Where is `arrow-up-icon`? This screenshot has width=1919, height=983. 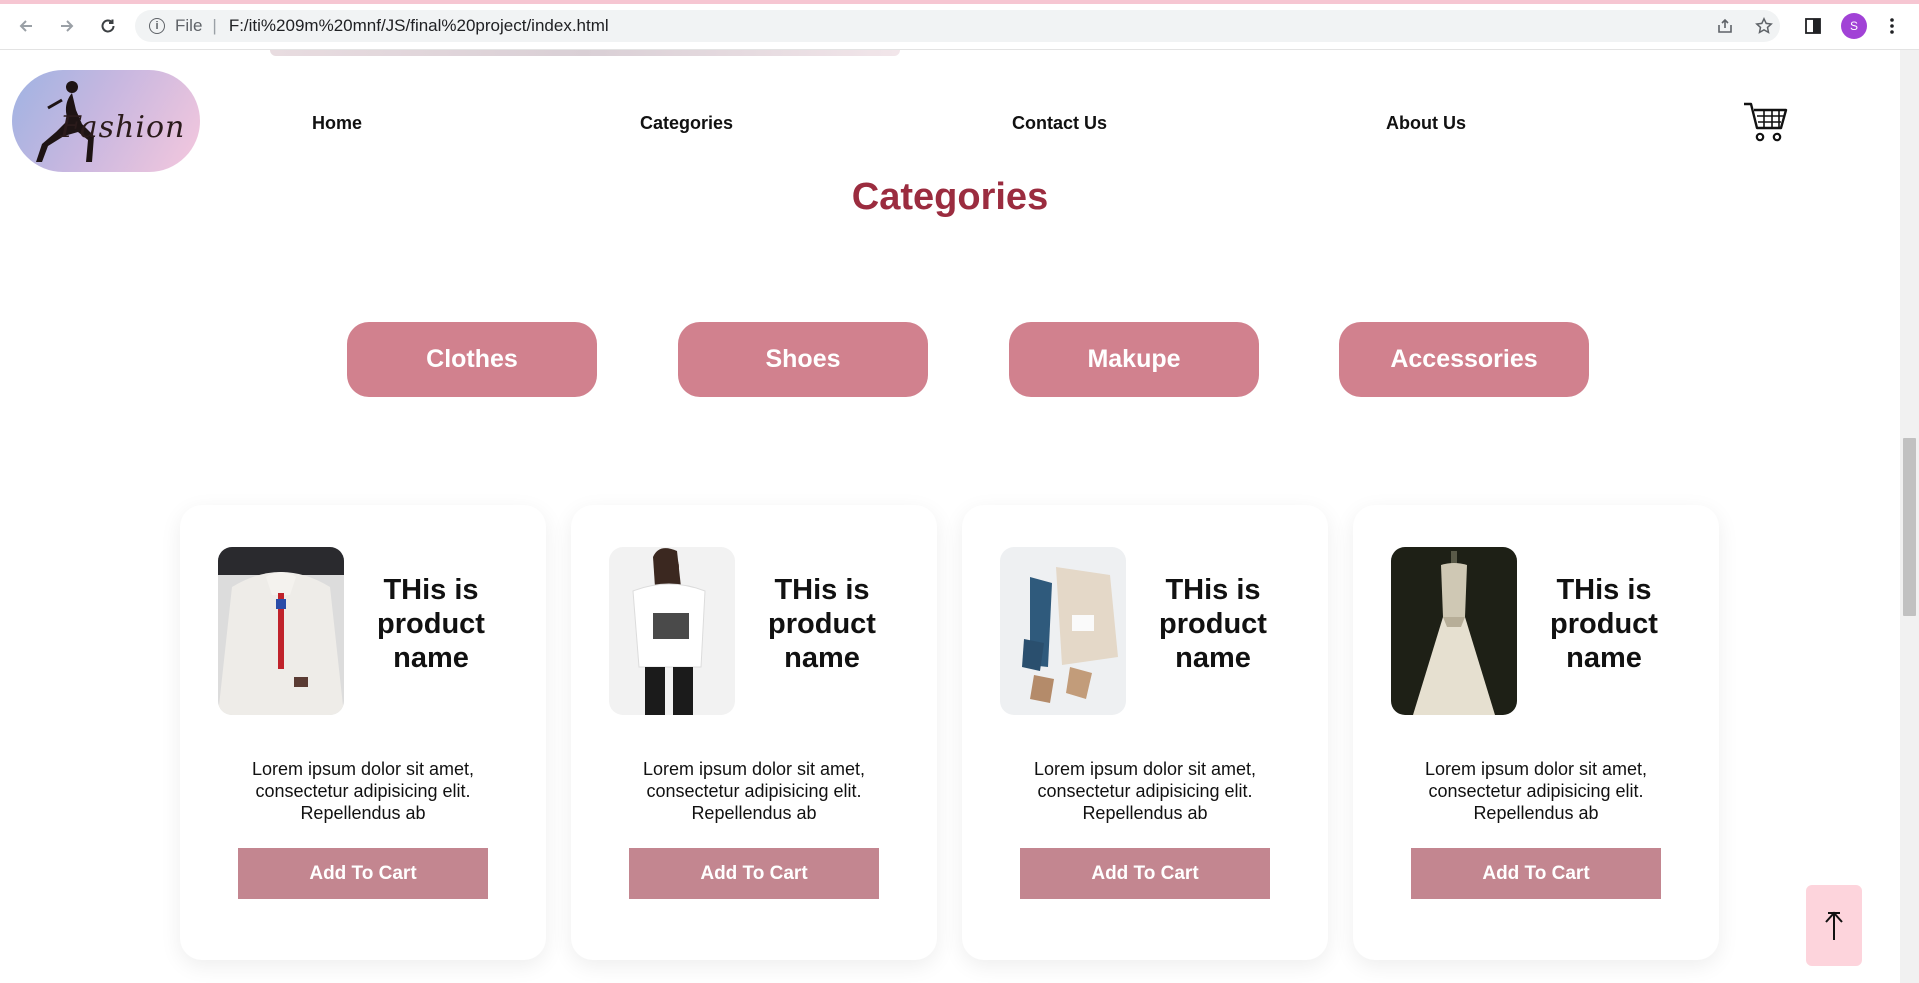 arrow-up-icon is located at coordinates (1834, 925).